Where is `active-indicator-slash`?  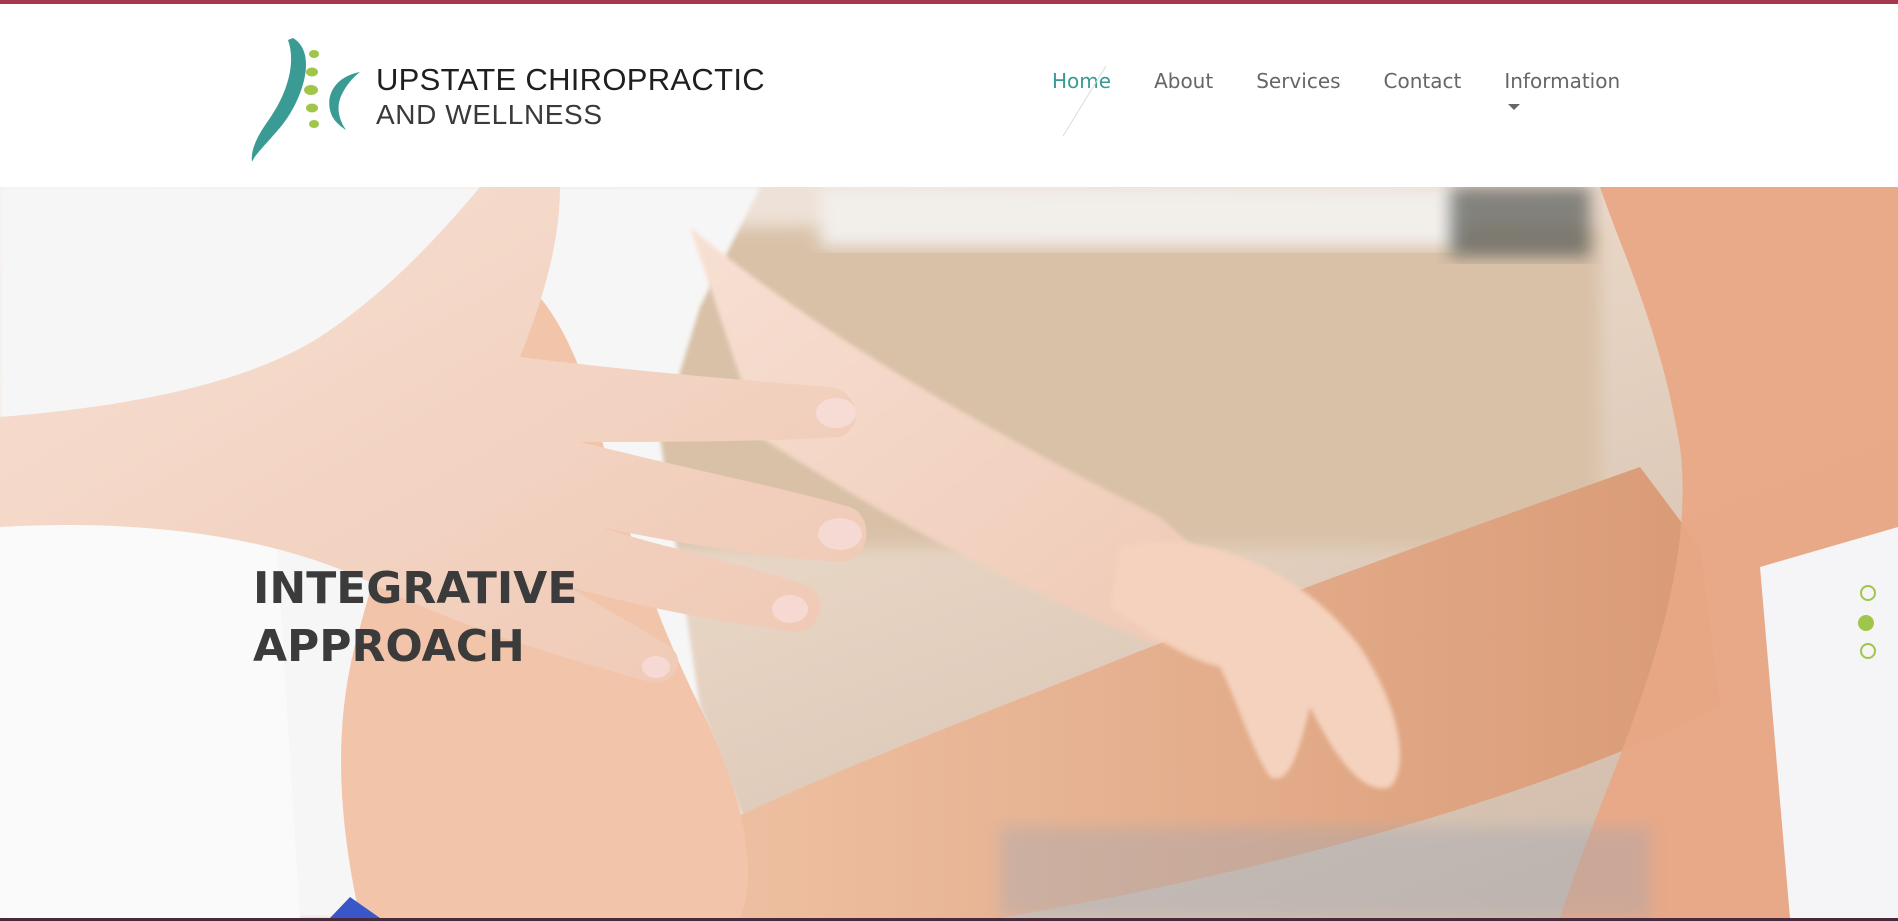 active-indicator-slash is located at coordinates (1084, 101).